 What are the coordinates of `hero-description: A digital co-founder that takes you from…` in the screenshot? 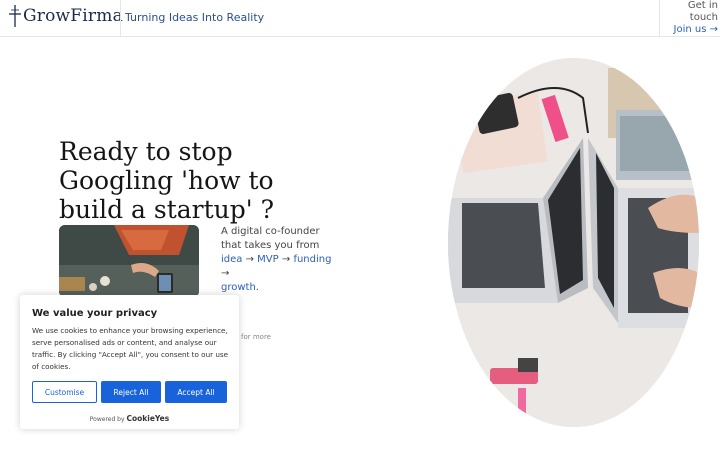 It's located at (281, 260).